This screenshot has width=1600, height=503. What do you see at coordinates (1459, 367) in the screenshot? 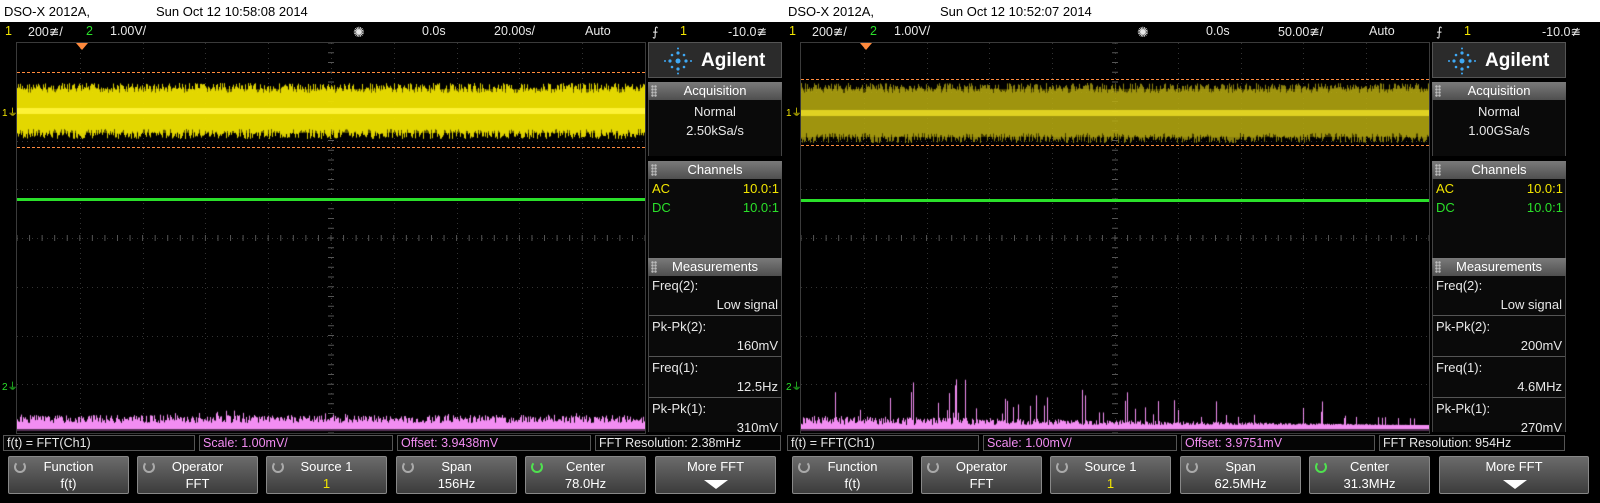
I see `meas-label: Freq(1):` at bounding box center [1459, 367].